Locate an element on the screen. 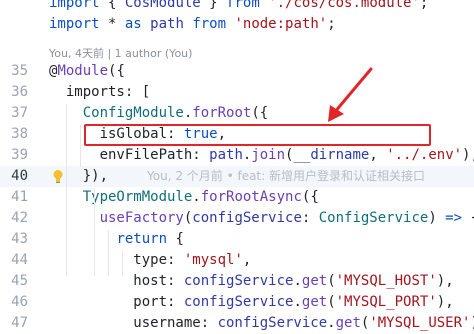 This screenshot has height=334, width=474. code-line: 41 TypeOrmModule.forRootAsync({ is located at coordinates (237, 197).